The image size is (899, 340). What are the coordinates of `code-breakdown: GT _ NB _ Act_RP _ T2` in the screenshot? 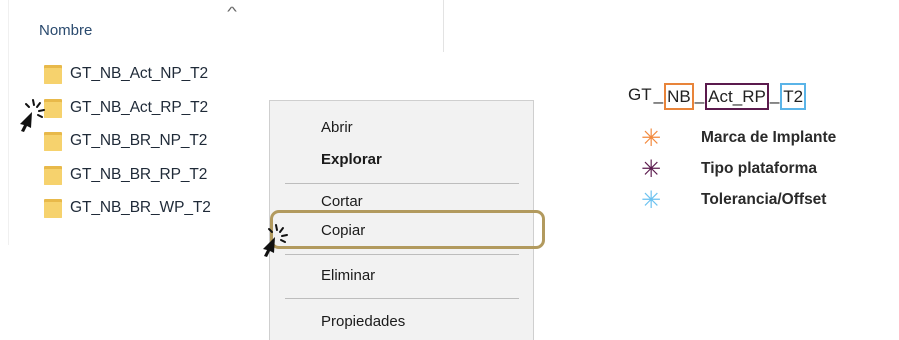 It's located at (717, 96).